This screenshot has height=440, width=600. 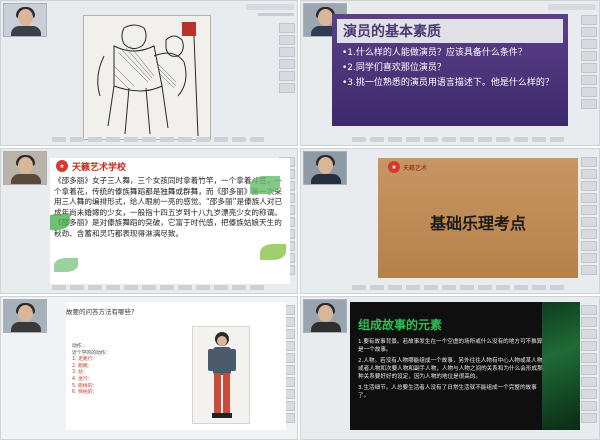 What do you see at coordinates (85, 393) in the screenshot?
I see `doc-list-item: 6. 侧拍的：` at bounding box center [85, 393].